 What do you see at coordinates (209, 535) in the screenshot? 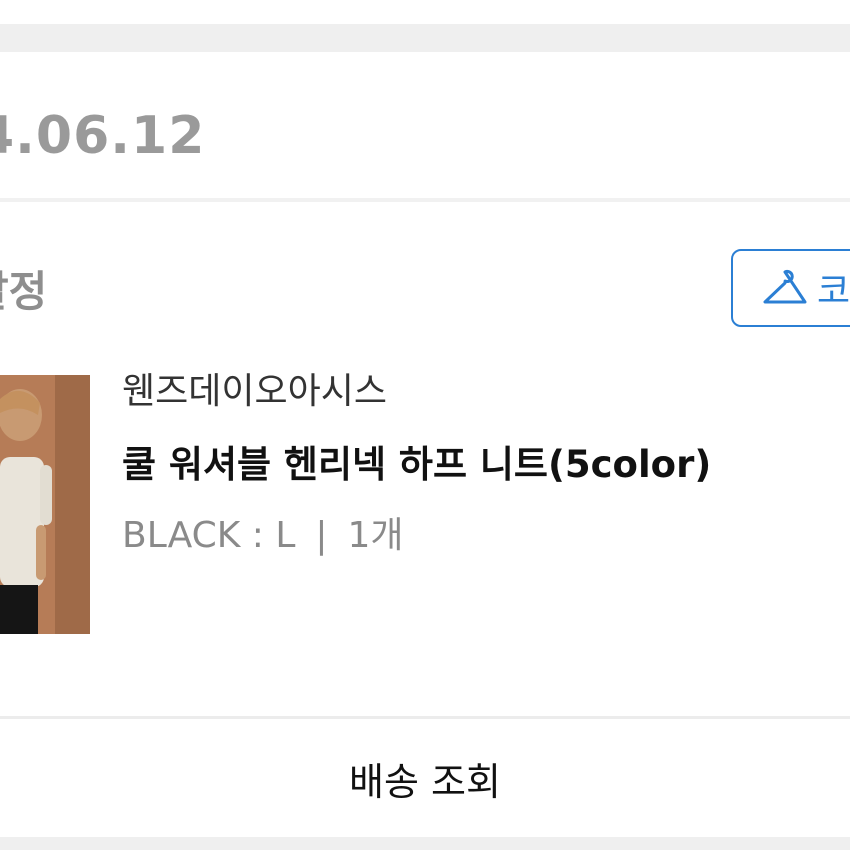
I see `option-value: BLACK : L` at bounding box center [209, 535].